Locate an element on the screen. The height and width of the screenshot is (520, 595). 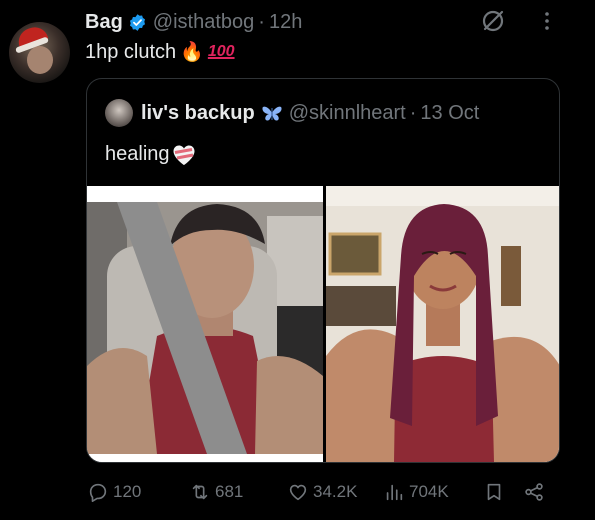
reply-count: 120 is located at coordinates (127, 491).